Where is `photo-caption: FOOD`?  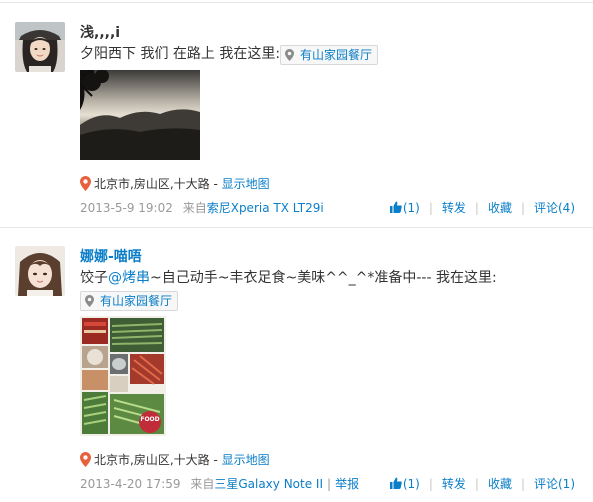 photo-caption: FOOD is located at coordinates (149, 419).